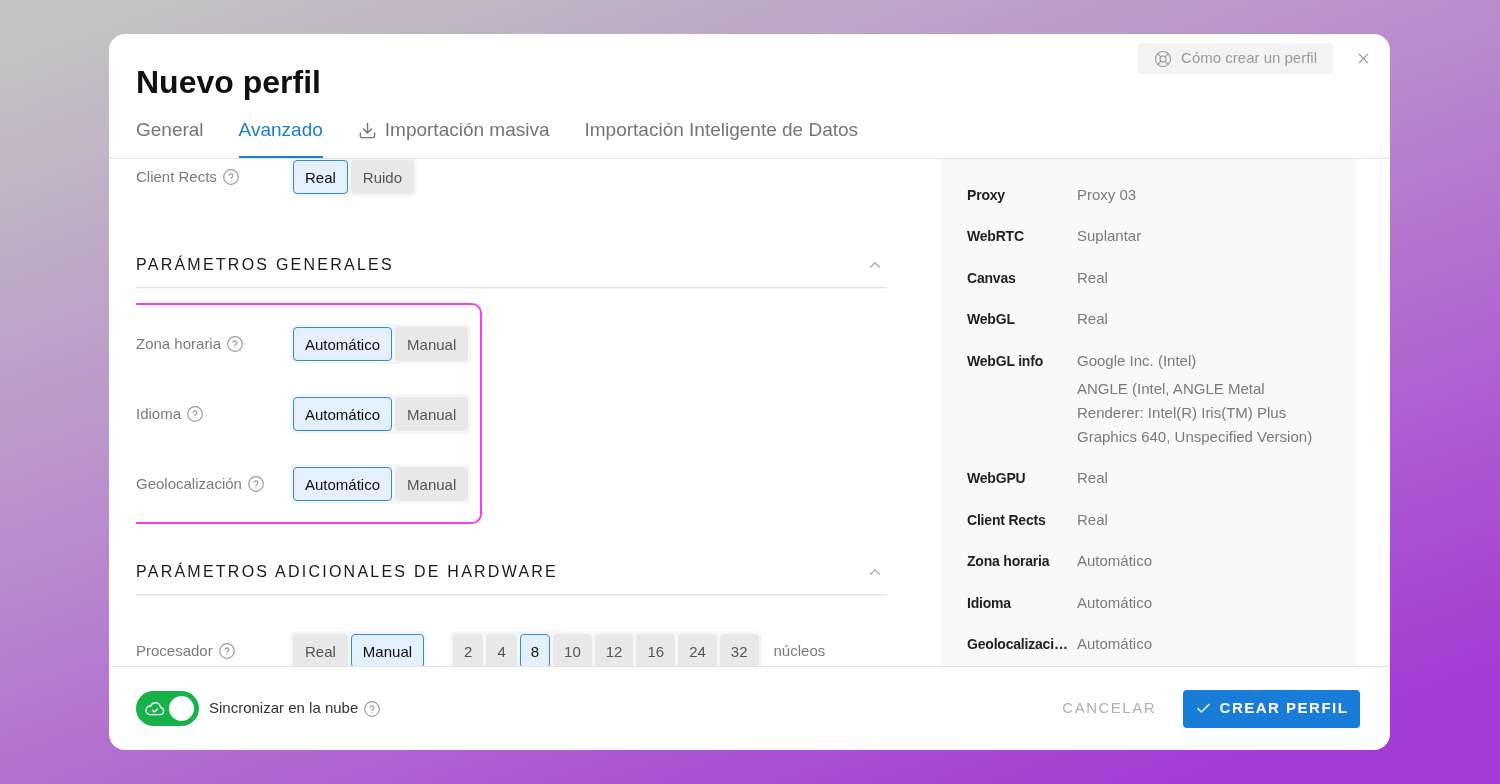  Describe the element at coordinates (229, 82) in the screenshot. I see `dialog-title: Nuevo perfil` at that location.